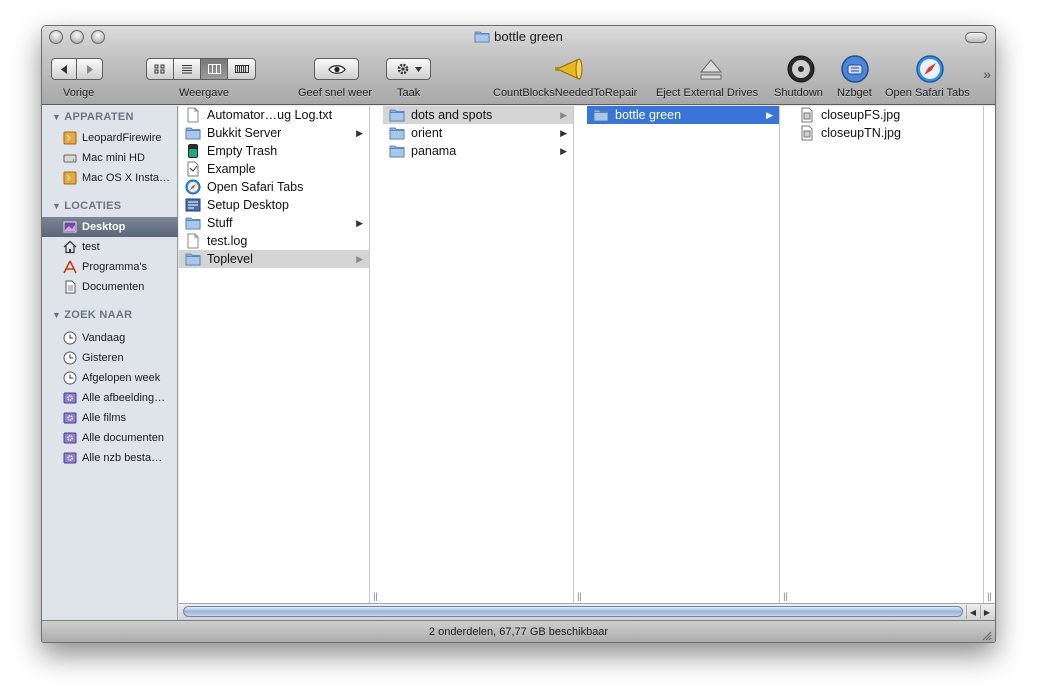 The image size is (1037, 699). What do you see at coordinates (110, 158) in the screenshot?
I see `sidebar-item-mac-mini-hd: Mac mini HD` at bounding box center [110, 158].